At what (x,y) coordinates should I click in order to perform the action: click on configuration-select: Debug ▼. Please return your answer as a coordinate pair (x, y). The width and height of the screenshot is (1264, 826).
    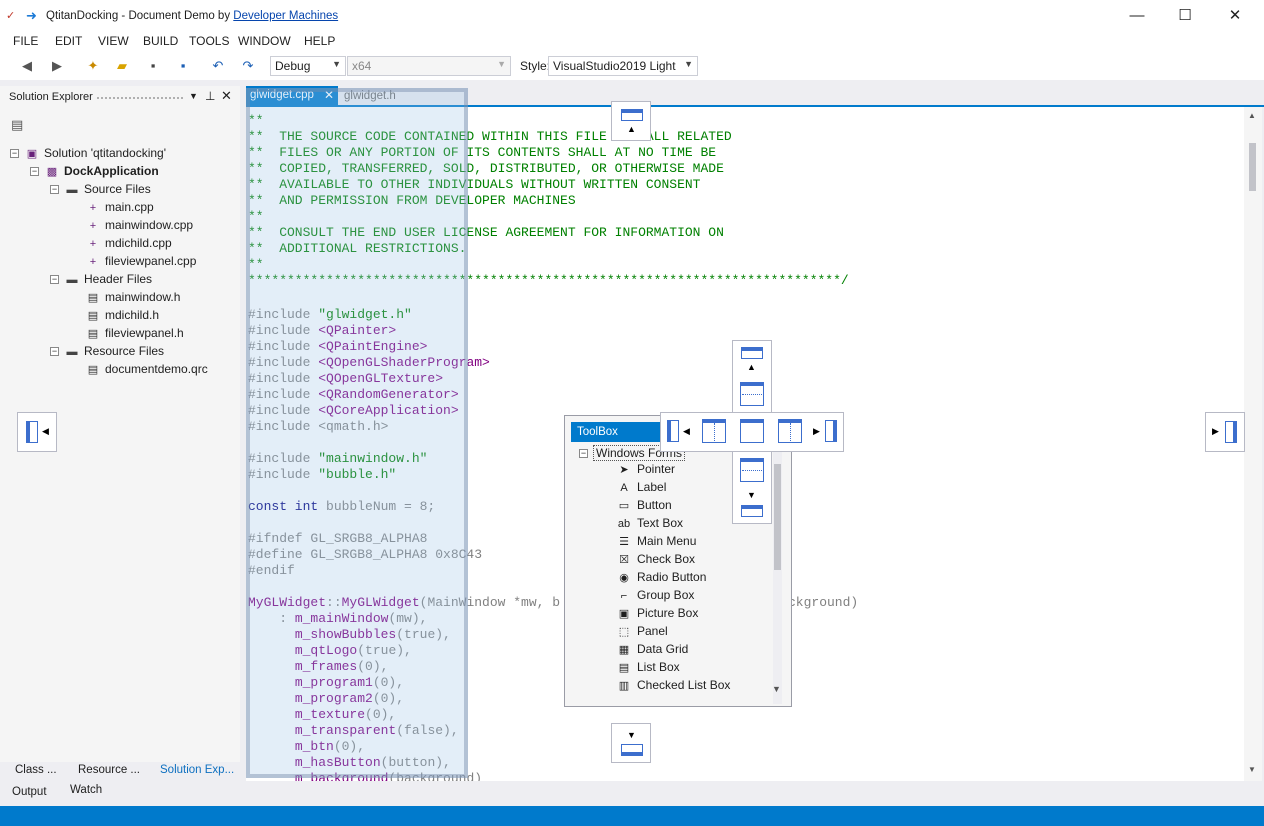
    Looking at the image, I should click on (308, 66).